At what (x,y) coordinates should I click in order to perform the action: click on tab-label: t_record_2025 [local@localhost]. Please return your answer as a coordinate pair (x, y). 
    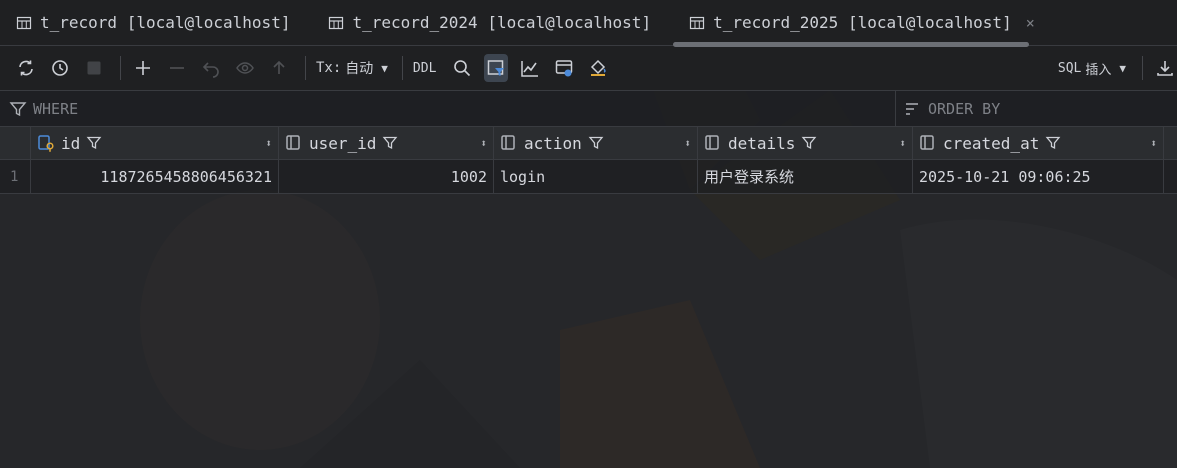
    Looking at the image, I should click on (862, 22).